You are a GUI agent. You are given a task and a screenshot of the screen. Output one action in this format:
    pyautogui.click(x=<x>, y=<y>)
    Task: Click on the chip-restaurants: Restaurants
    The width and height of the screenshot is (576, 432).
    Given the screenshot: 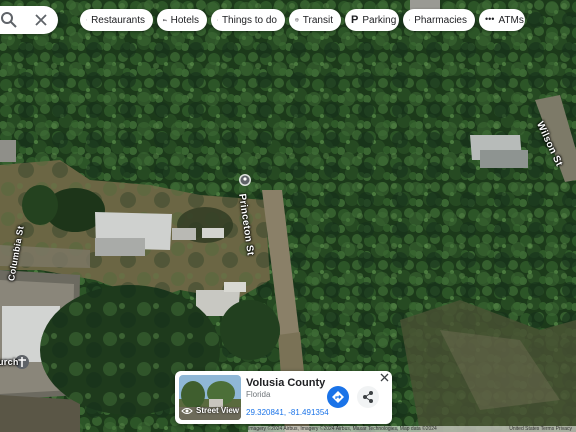 What is the action you would take?
    pyautogui.click(x=116, y=20)
    